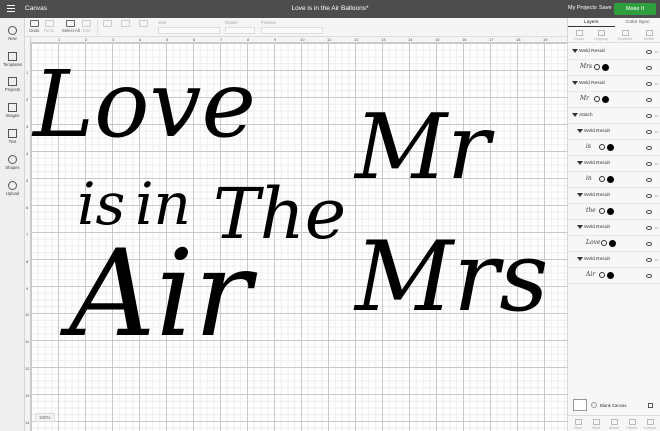 This screenshot has width=660, height=431. What do you see at coordinates (125, 24) in the screenshot?
I see `arrange-button` at bounding box center [125, 24].